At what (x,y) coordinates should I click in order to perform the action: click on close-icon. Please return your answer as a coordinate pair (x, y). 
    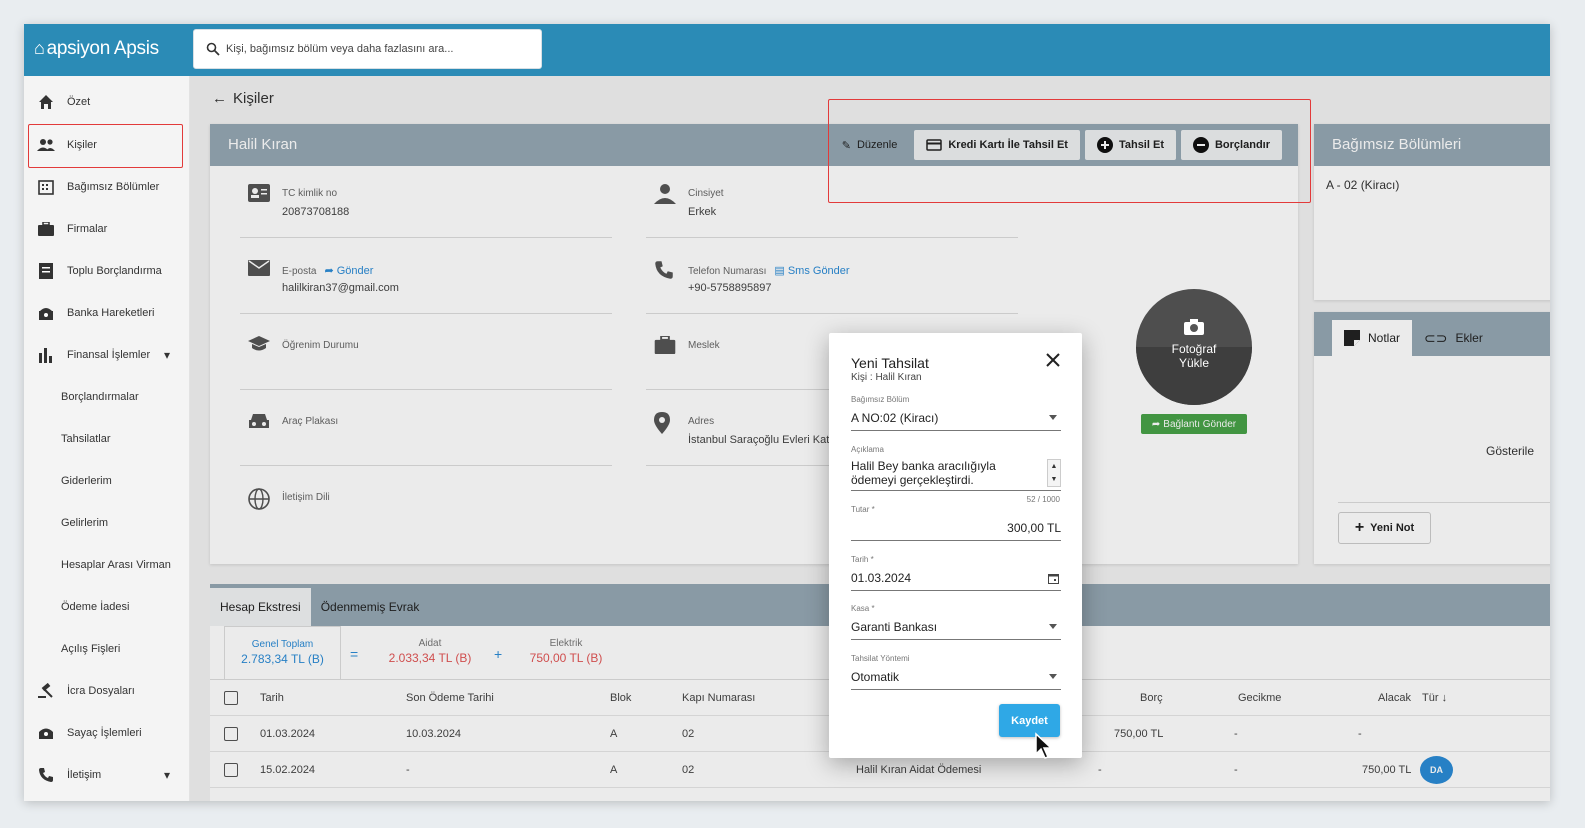
    Looking at the image, I should click on (1053, 362).